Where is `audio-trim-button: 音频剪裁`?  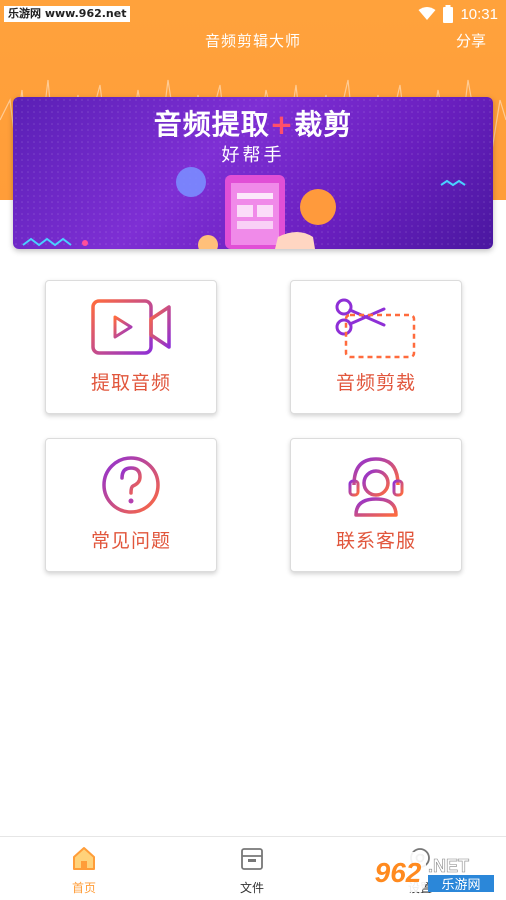 audio-trim-button: 音频剪裁 is located at coordinates (376, 347).